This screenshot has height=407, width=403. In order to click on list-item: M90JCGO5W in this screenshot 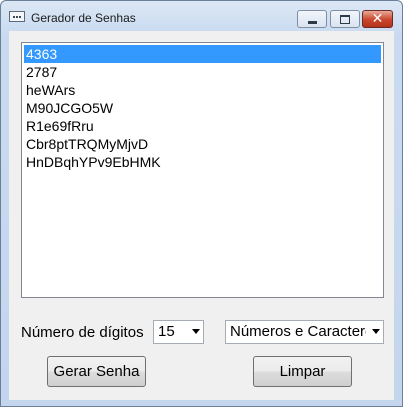, I will do `click(202, 108)`.